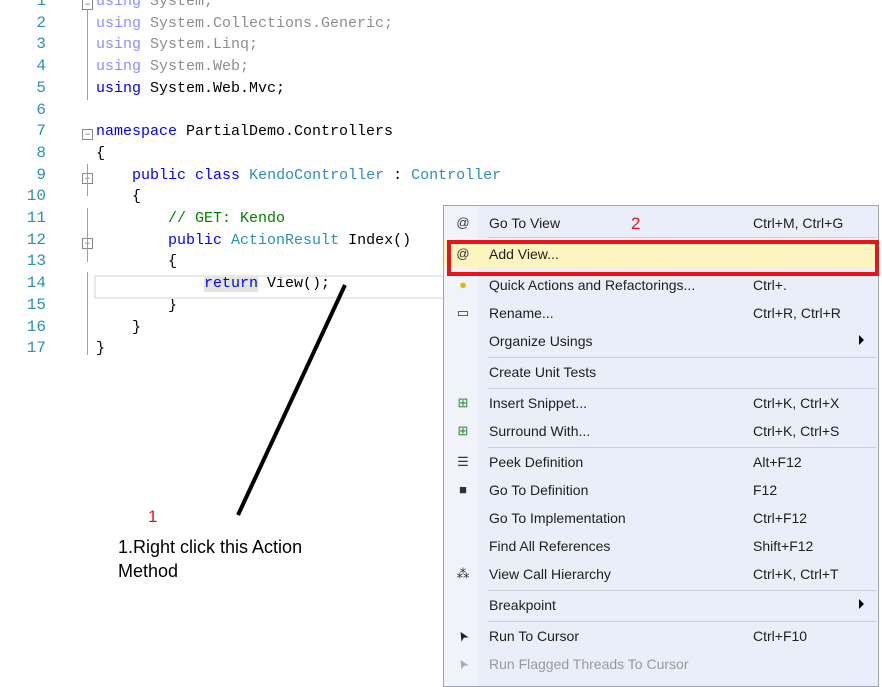  I want to click on step-1-label: 1, so click(153, 516).